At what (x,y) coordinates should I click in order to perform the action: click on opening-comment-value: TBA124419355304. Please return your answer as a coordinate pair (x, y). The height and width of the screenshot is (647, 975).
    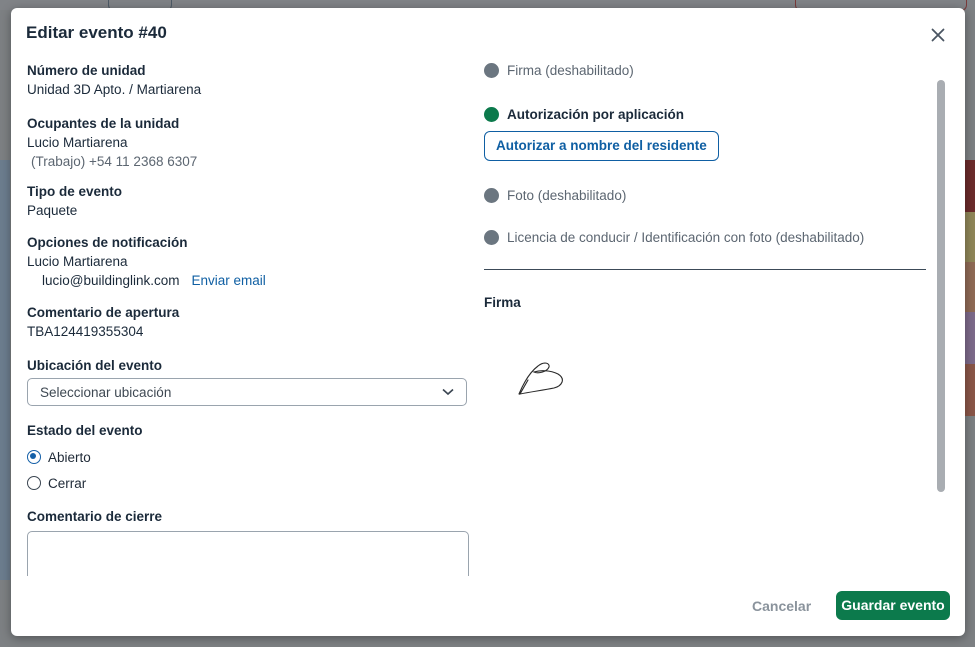
    Looking at the image, I should click on (85, 331).